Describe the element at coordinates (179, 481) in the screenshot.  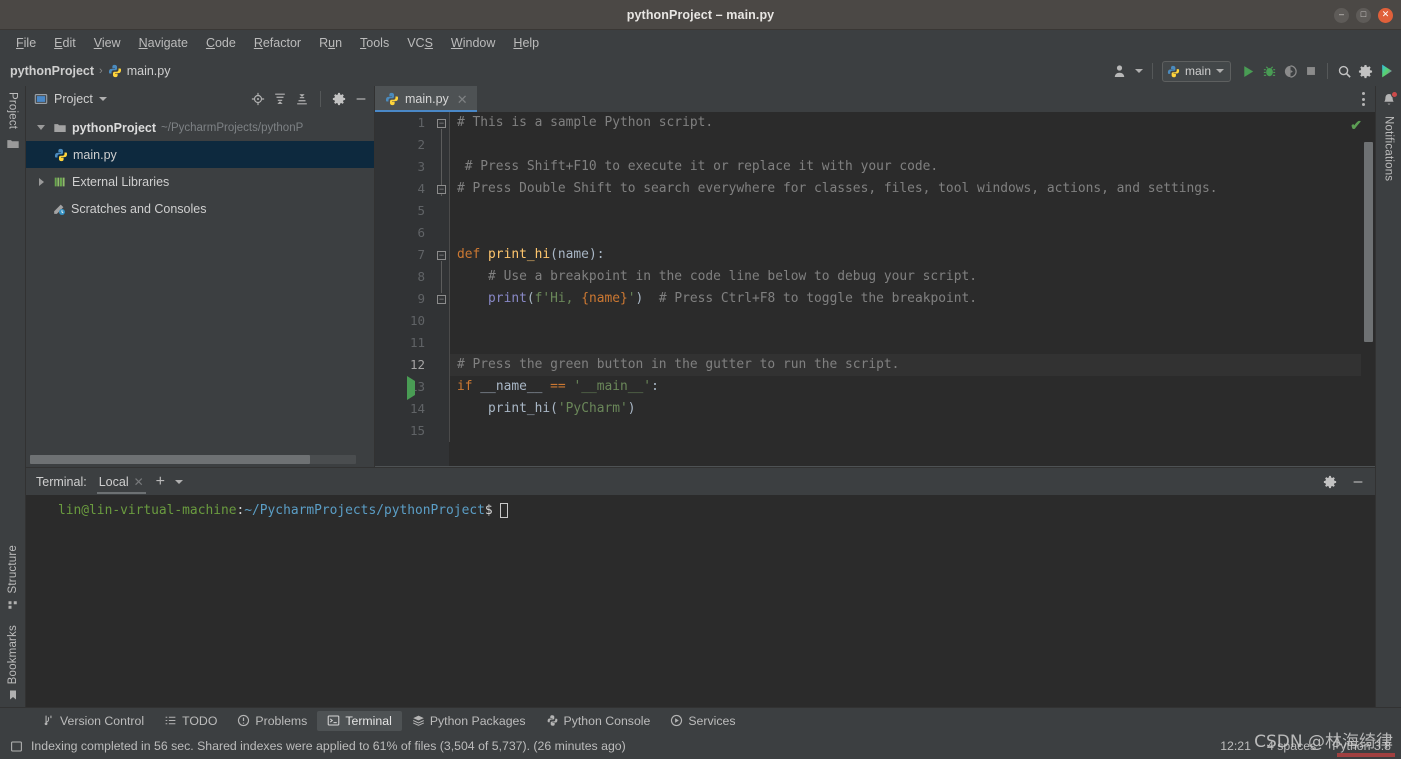
I see `terminal-chevron-down-icon` at that location.